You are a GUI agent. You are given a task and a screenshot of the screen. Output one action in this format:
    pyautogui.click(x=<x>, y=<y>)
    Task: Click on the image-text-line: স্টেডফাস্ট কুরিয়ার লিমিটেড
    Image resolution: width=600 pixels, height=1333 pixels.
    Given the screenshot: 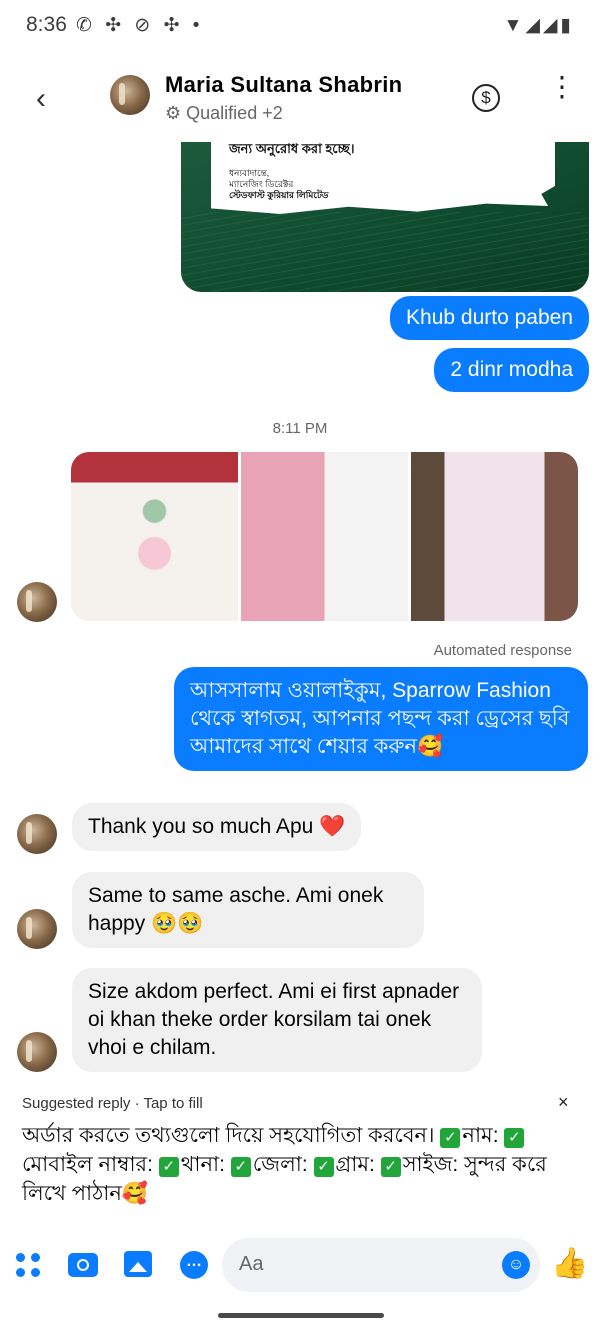 What is the action you would take?
    pyautogui.click(x=279, y=195)
    